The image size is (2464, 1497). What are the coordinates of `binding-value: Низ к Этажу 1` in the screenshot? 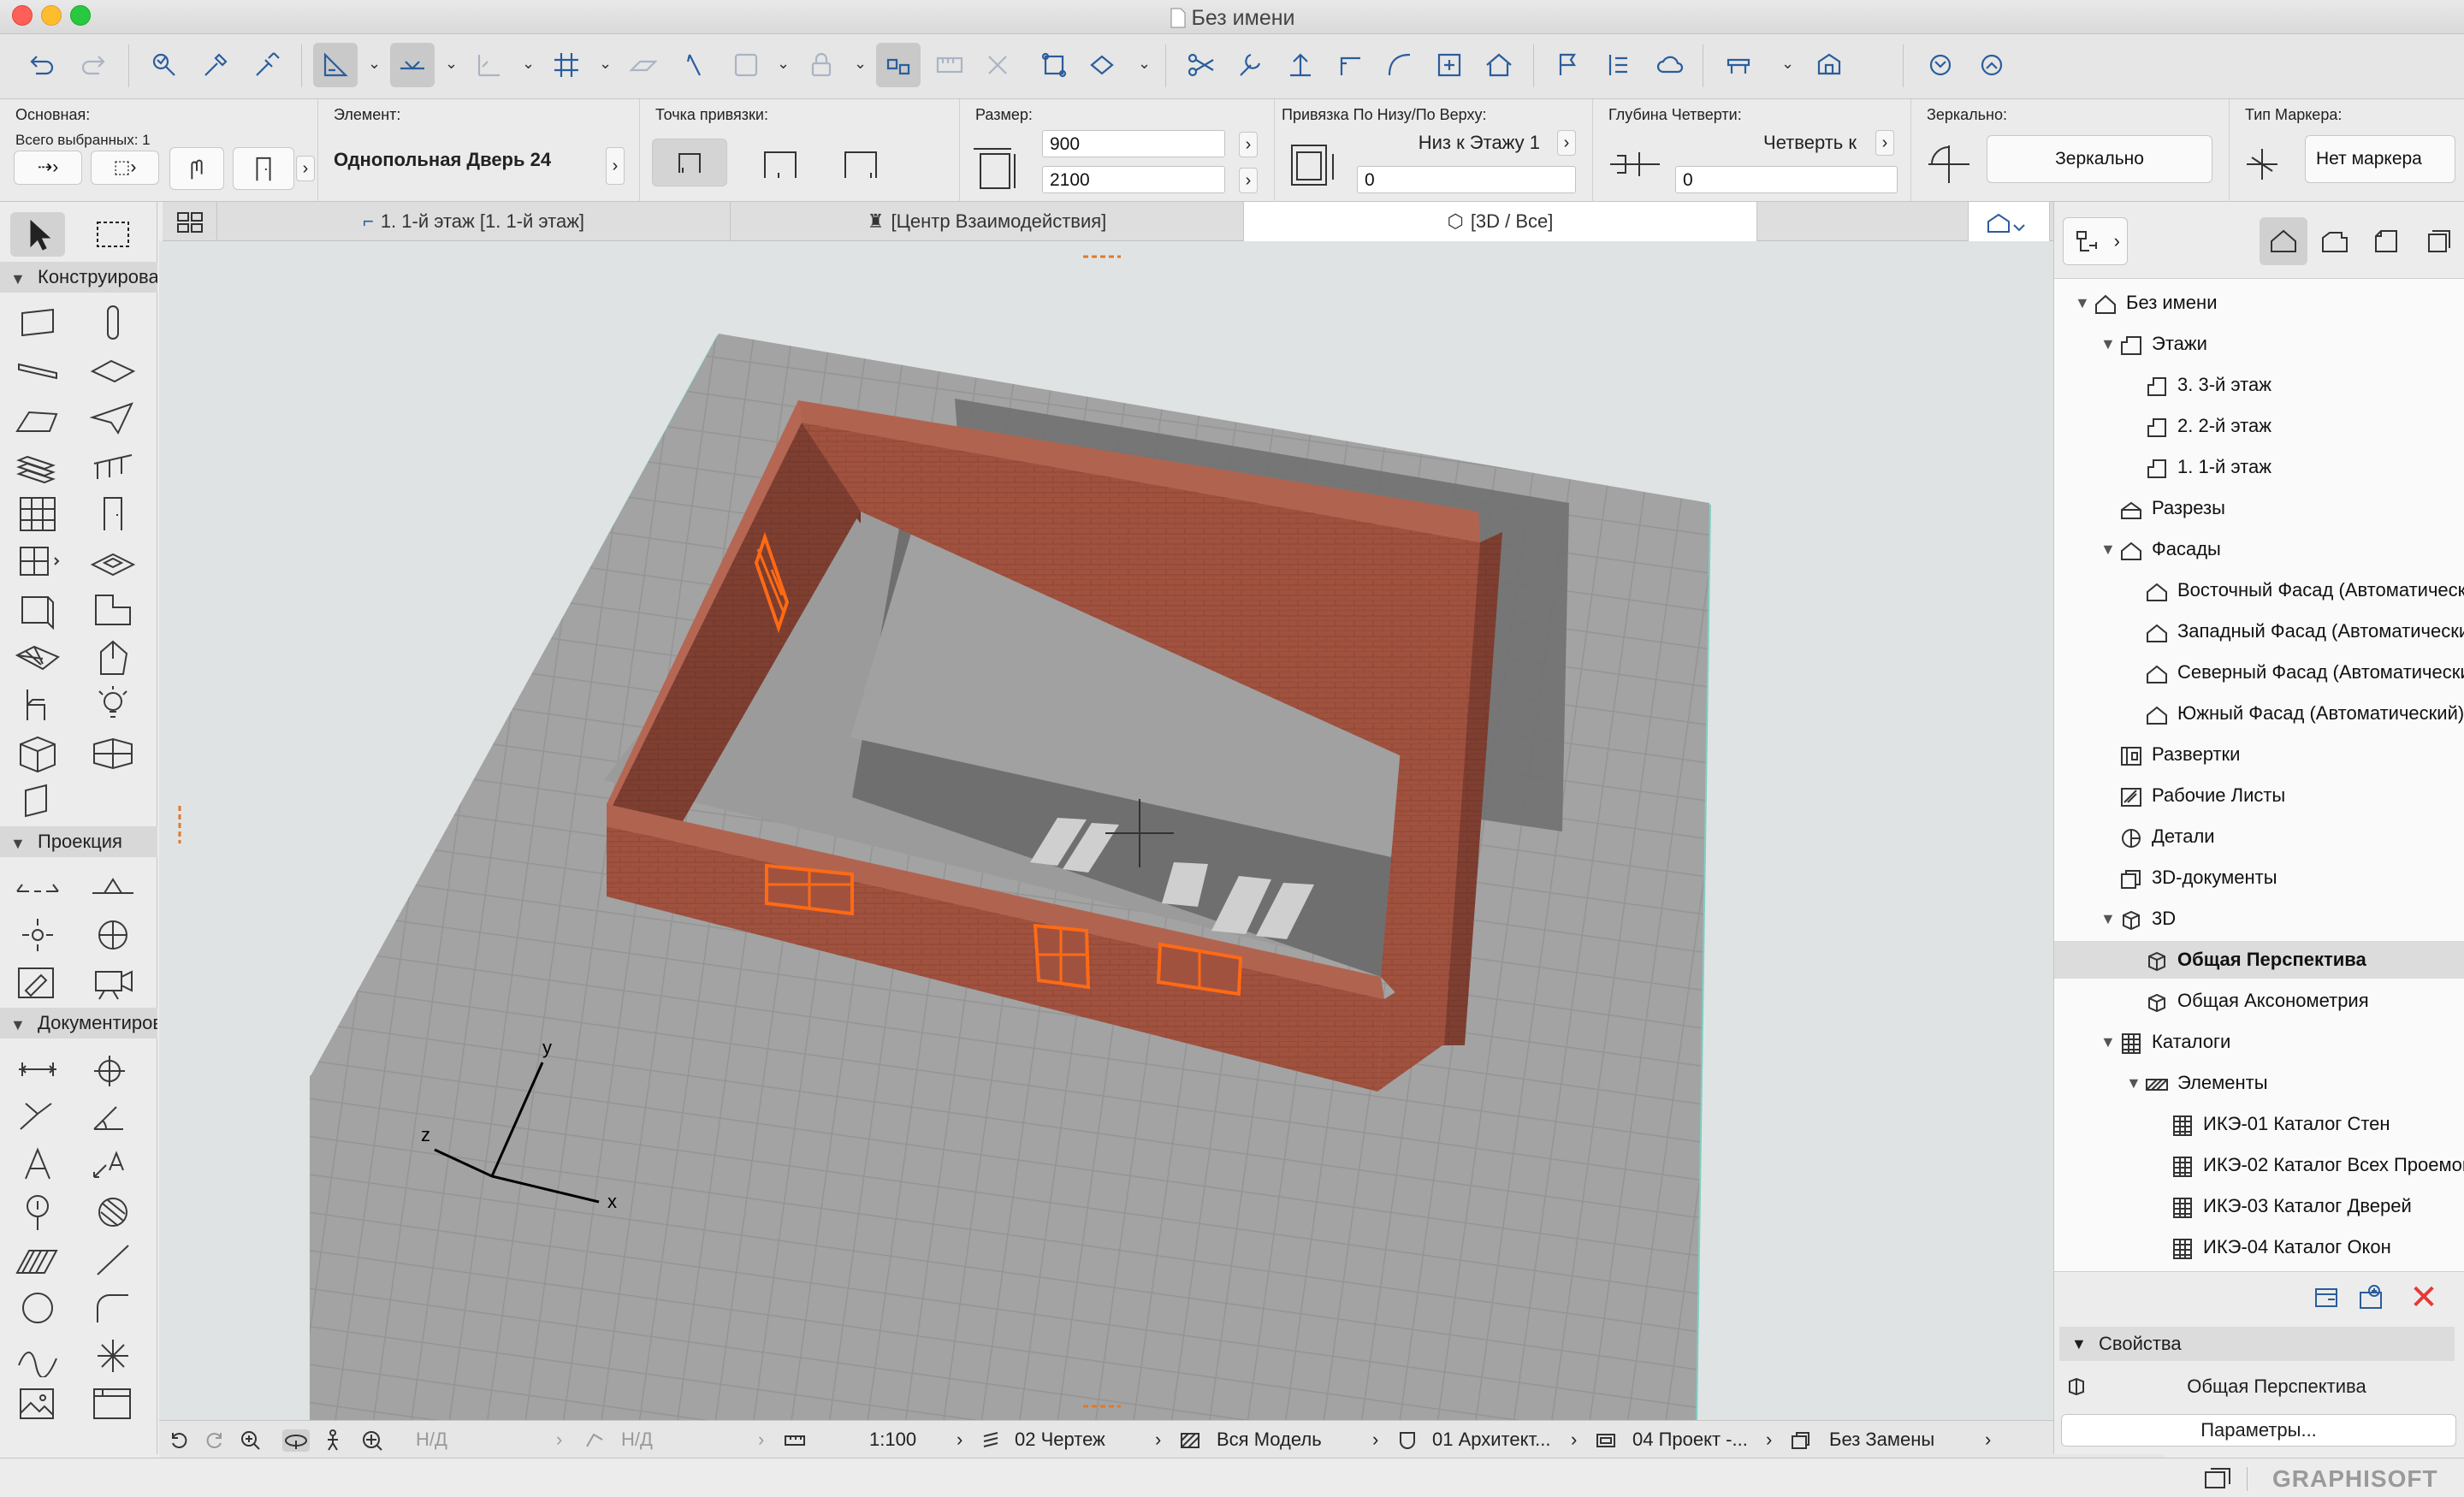 It's located at (1476, 143).